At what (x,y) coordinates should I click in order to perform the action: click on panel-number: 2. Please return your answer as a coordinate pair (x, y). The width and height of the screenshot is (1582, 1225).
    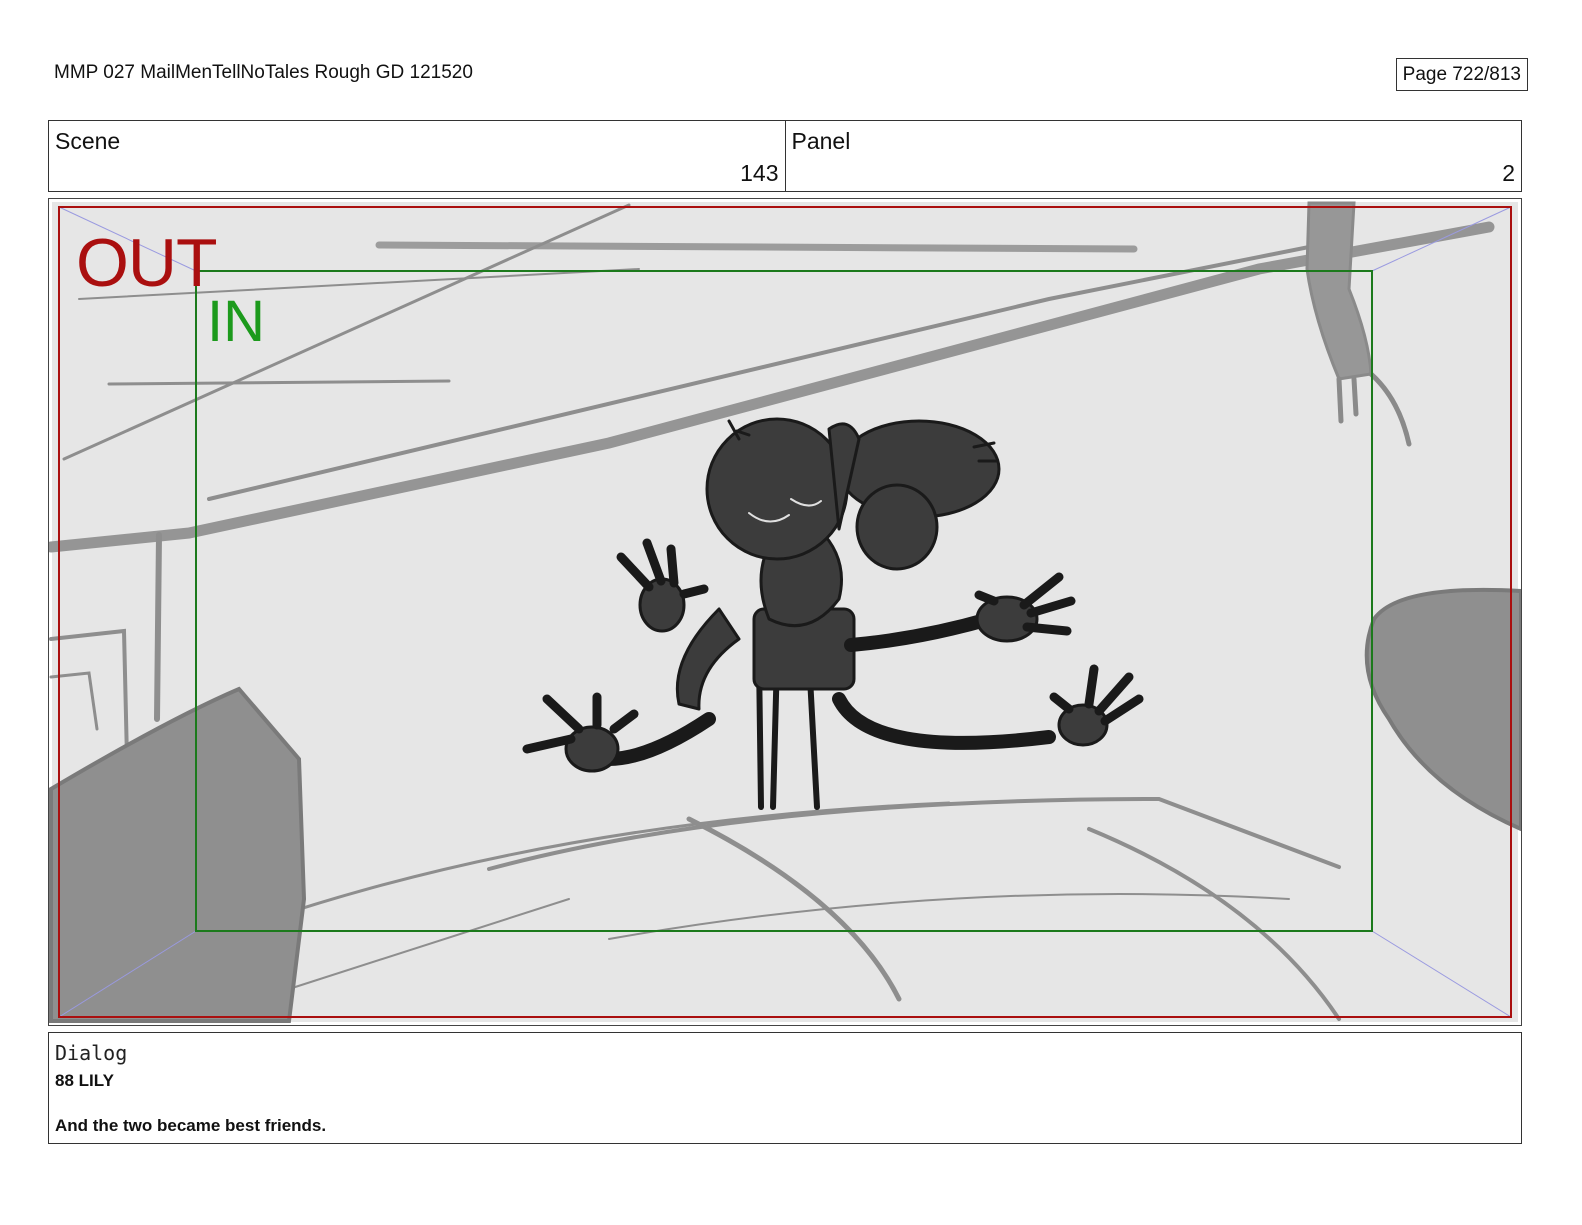
    Looking at the image, I should click on (1508, 173).